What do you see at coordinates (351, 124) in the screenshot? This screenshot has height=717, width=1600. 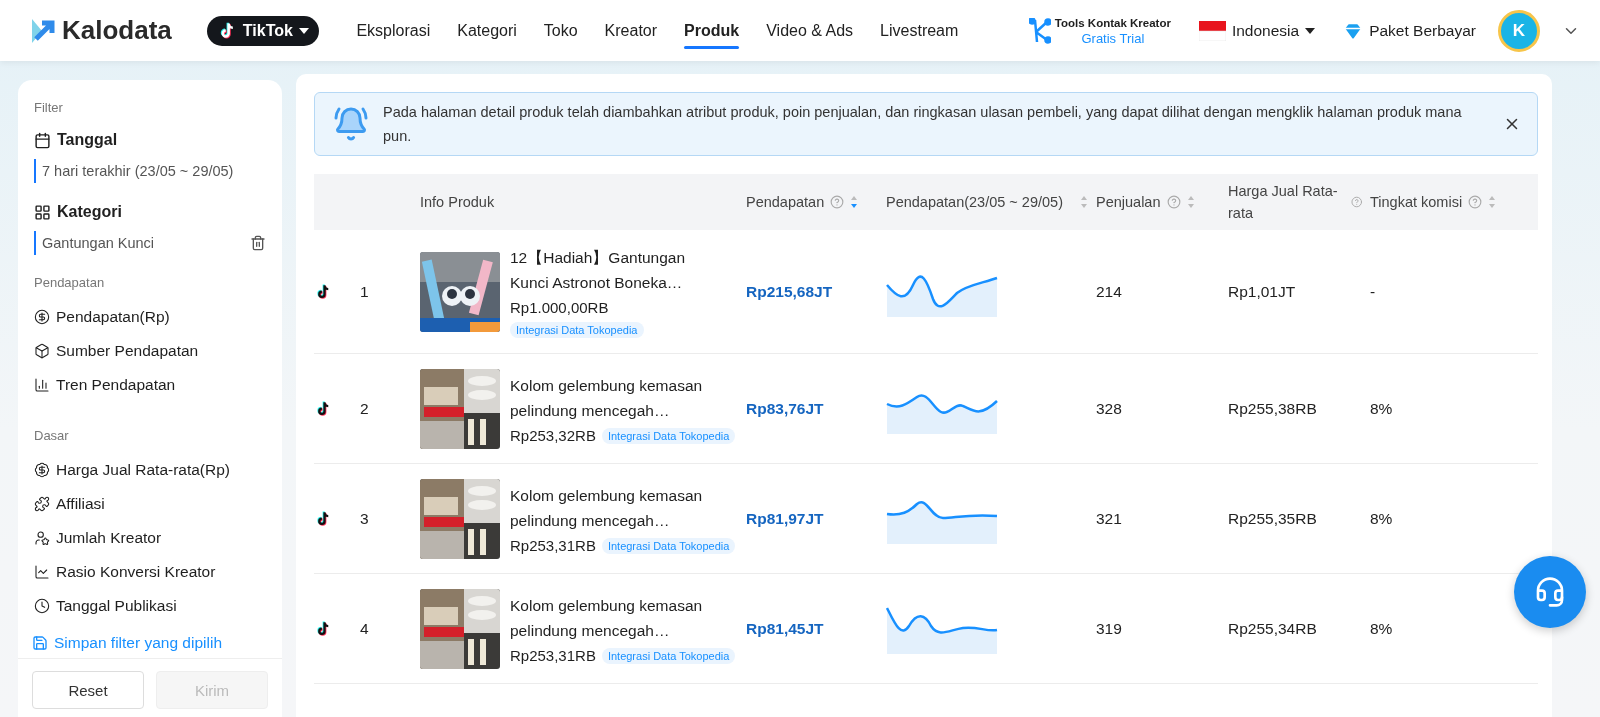 I see `bell-icon` at bounding box center [351, 124].